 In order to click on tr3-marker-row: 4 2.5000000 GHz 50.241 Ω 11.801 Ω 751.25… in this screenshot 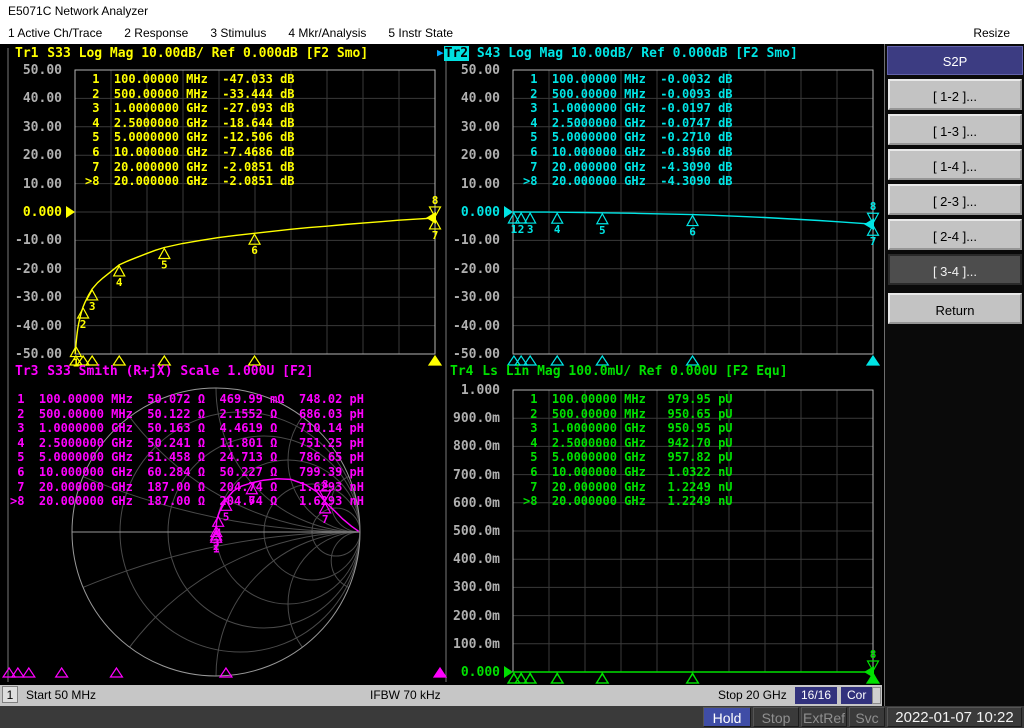, I will do `click(187, 442)`.